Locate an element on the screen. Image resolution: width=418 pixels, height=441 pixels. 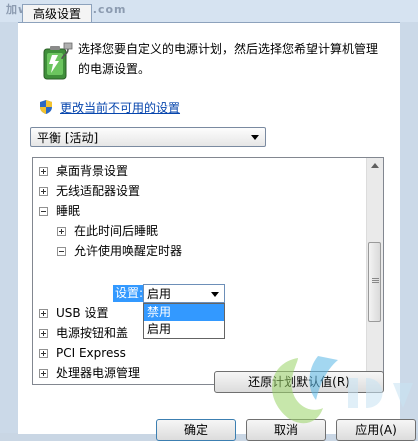
arrow-up-icon is located at coordinates (375, 165).